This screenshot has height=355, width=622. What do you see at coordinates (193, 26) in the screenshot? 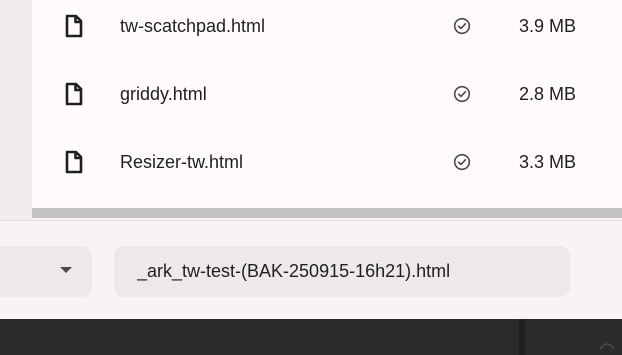
I see `file-name: tw-scatchpad.html` at bounding box center [193, 26].